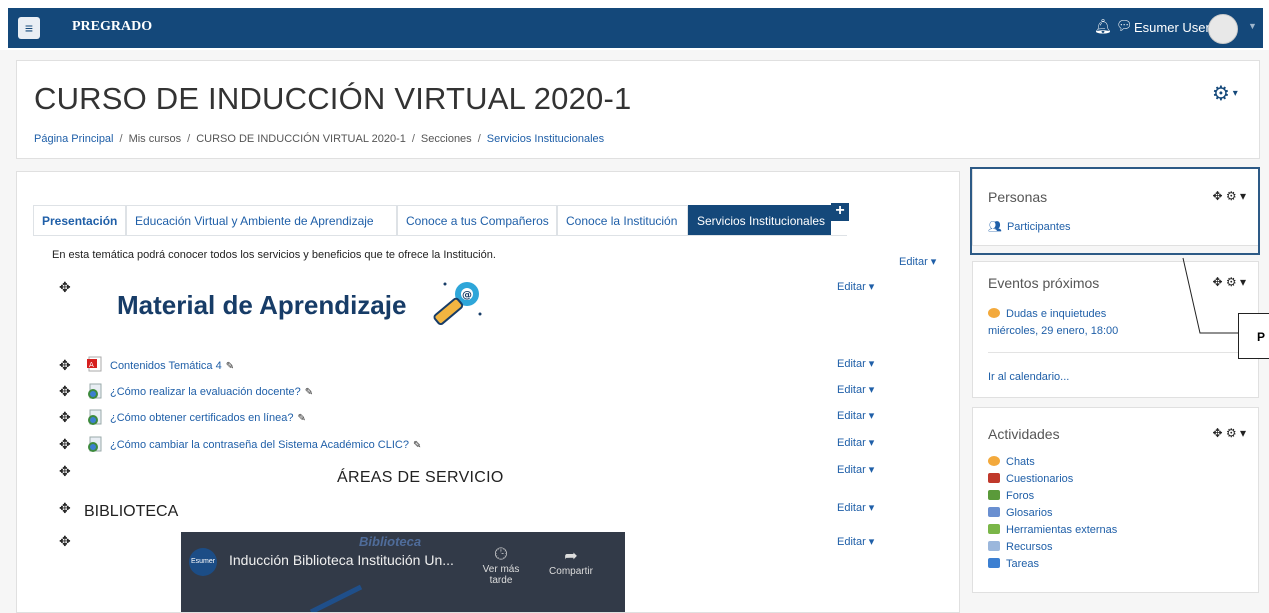  What do you see at coordinates (203, 562) in the screenshot?
I see `channel-logo: Esumer` at bounding box center [203, 562].